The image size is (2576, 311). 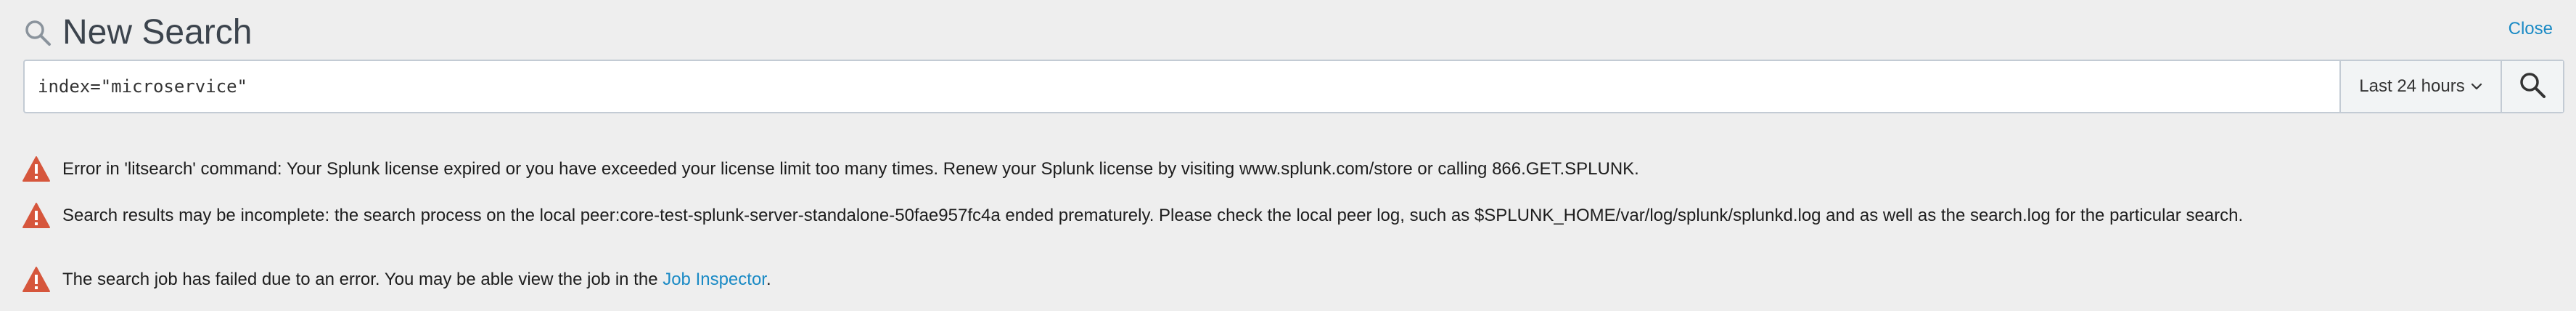 I want to click on search-query-input, so click(x=1182, y=86).